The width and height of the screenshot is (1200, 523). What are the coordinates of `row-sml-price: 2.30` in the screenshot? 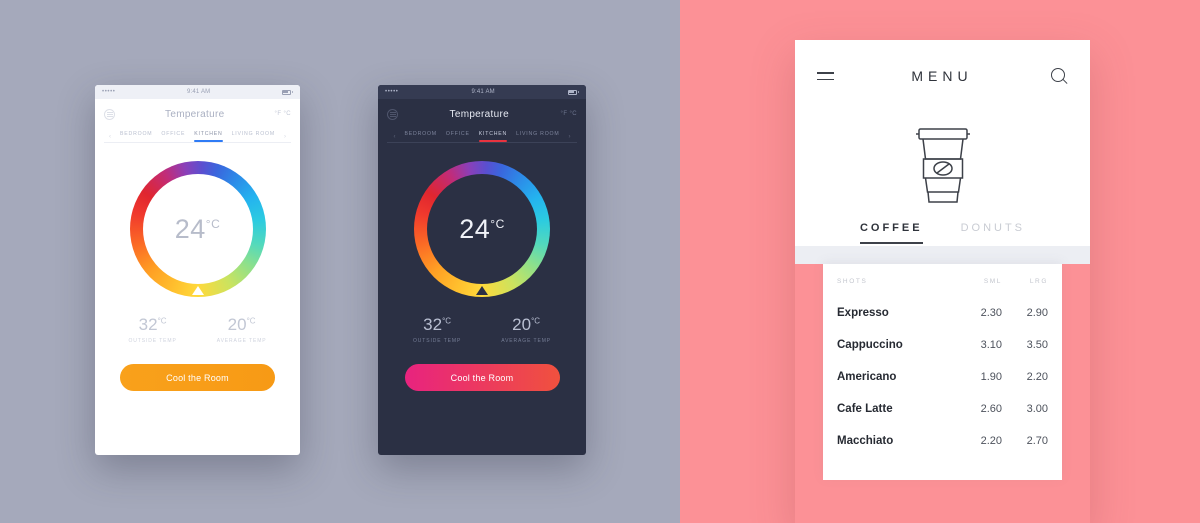 It's located at (991, 313).